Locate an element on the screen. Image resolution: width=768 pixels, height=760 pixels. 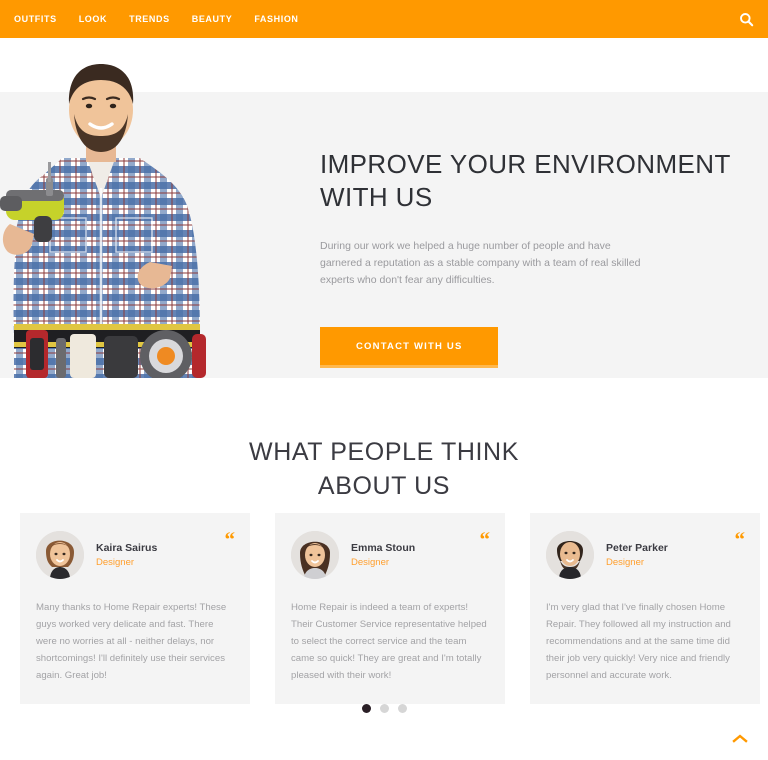
carousel-pagination is located at coordinates (384, 708).